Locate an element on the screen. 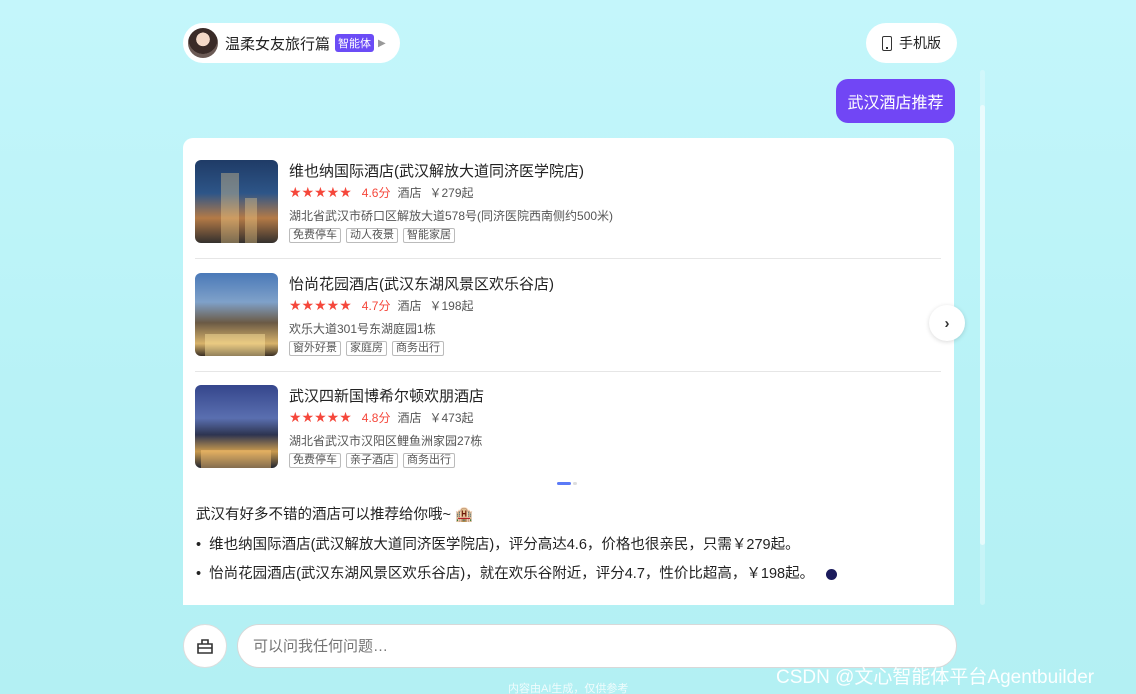  hotel-address: 湖北省武汉市汉阳区鲤鱼洲家园27栋 is located at coordinates (386, 441).